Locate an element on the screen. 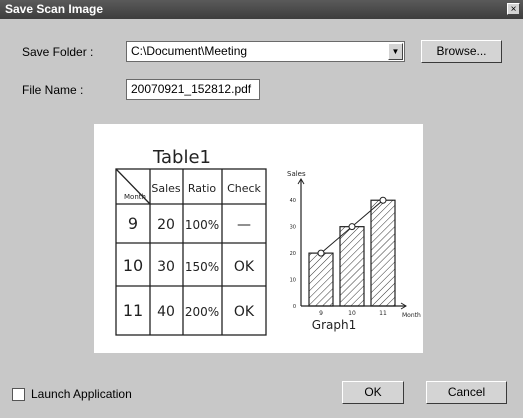 The image size is (523, 418). table-cell: 30 is located at coordinates (166, 267).